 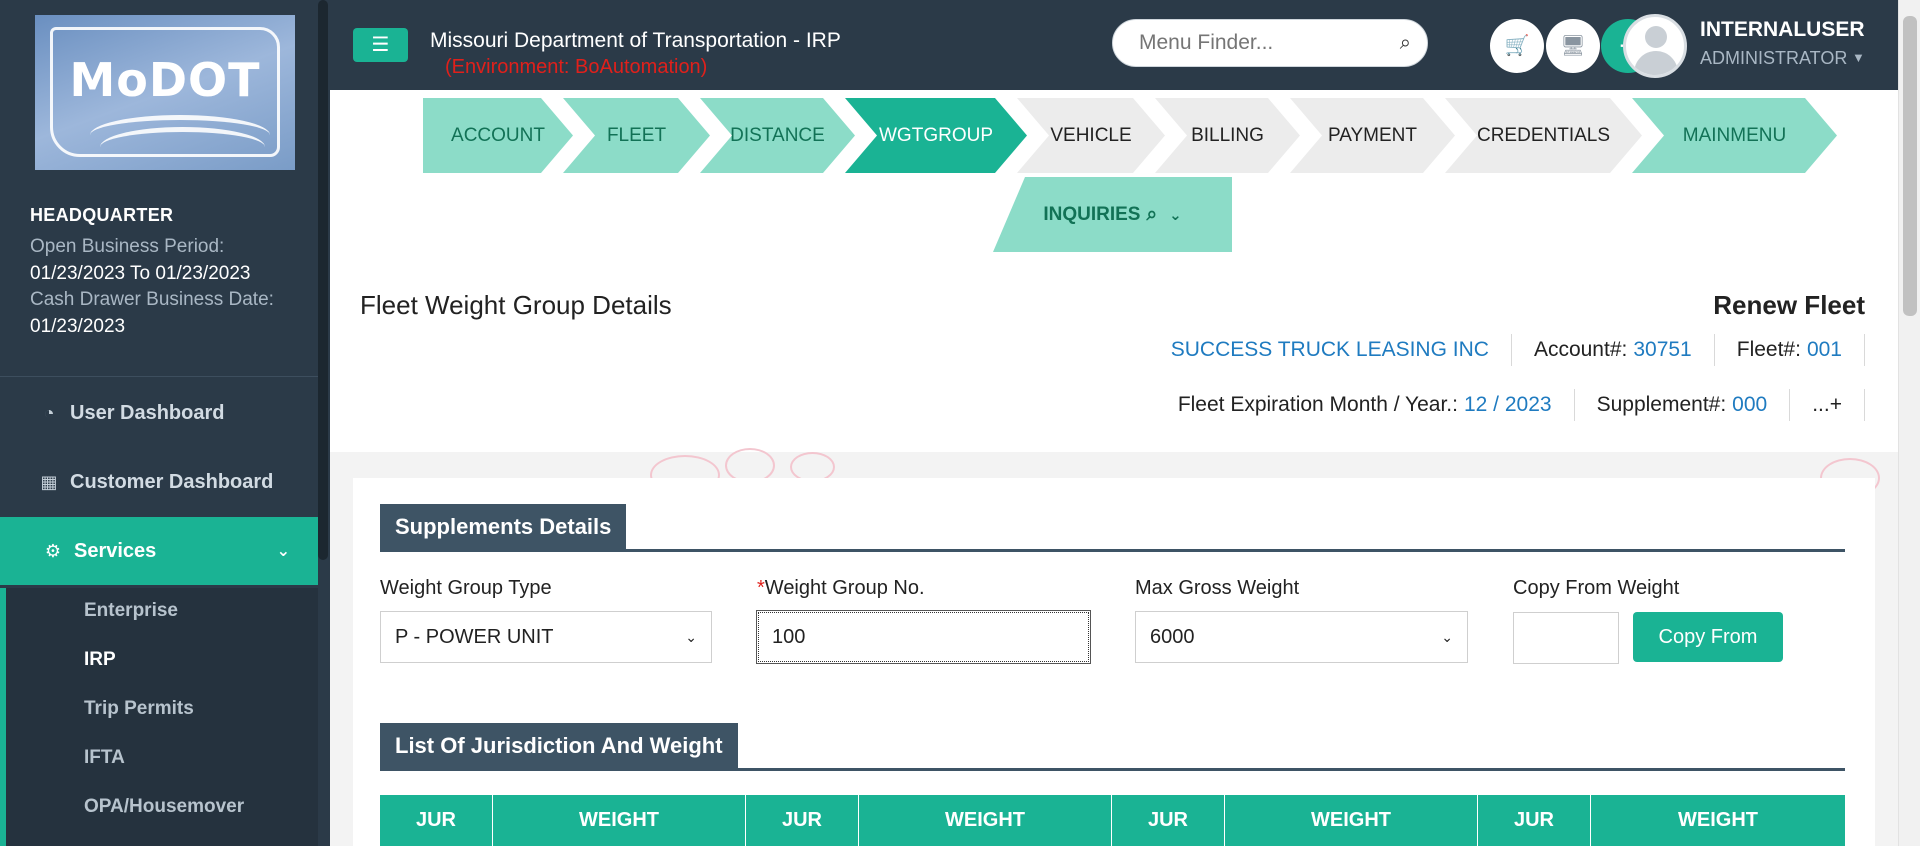 What do you see at coordinates (1750, 404) in the screenshot?
I see `supplement-value: 000` at bounding box center [1750, 404].